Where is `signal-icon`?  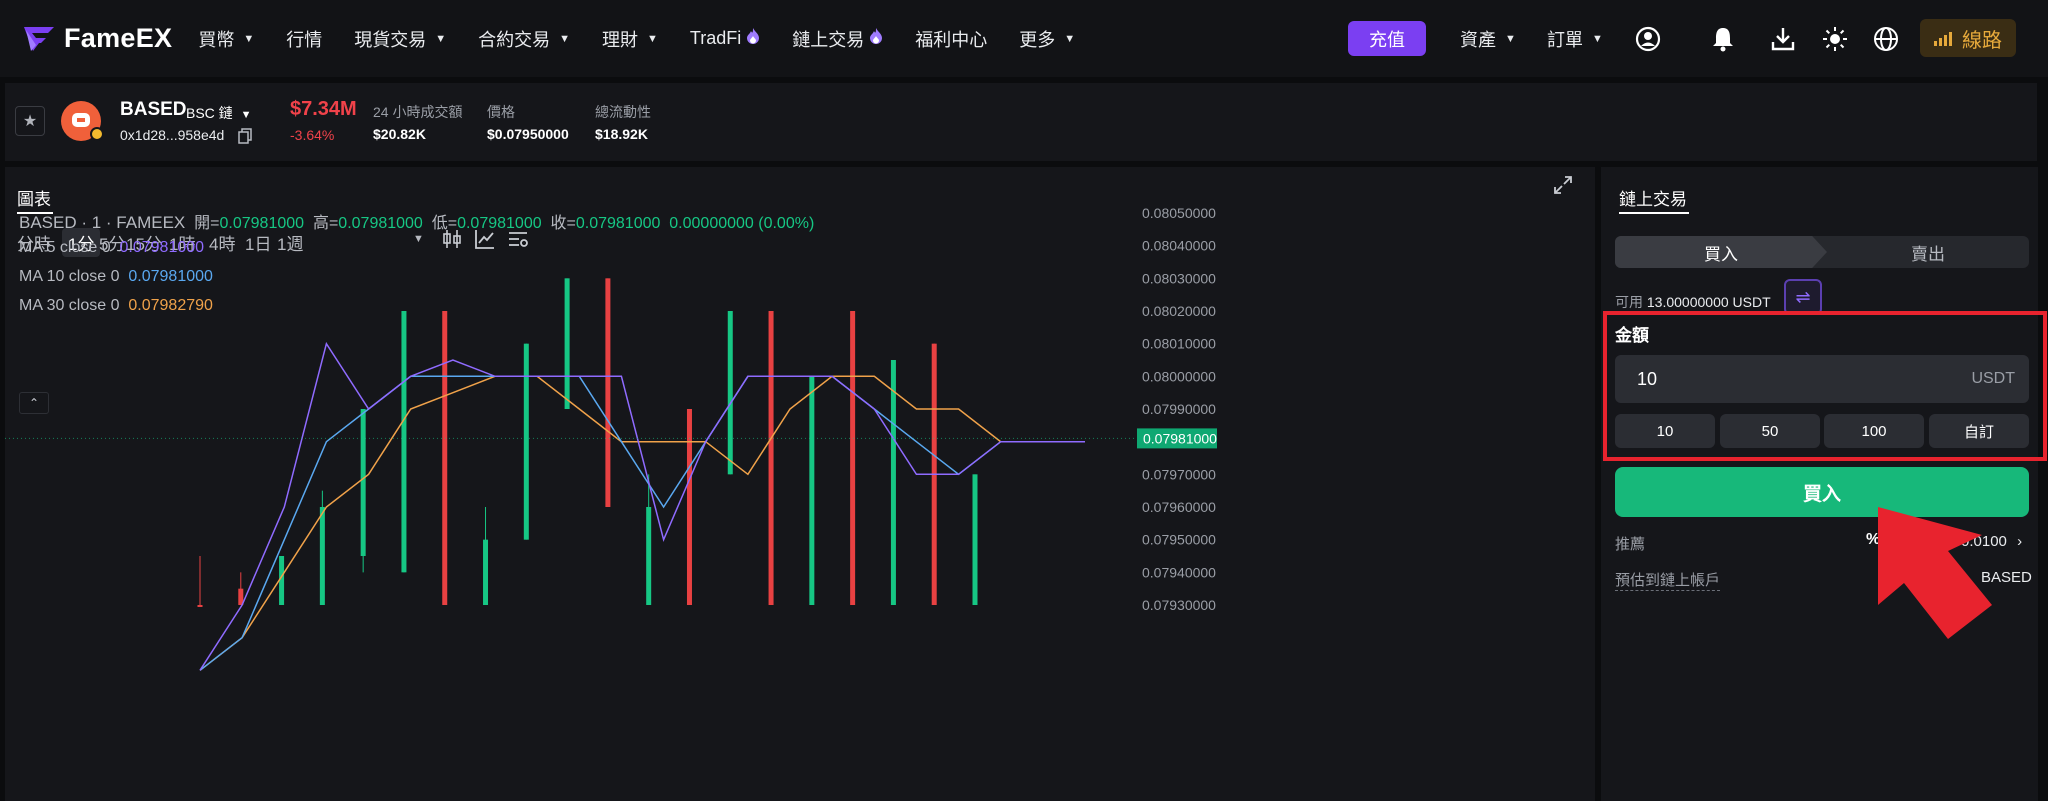
signal-icon is located at coordinates (1943, 39).